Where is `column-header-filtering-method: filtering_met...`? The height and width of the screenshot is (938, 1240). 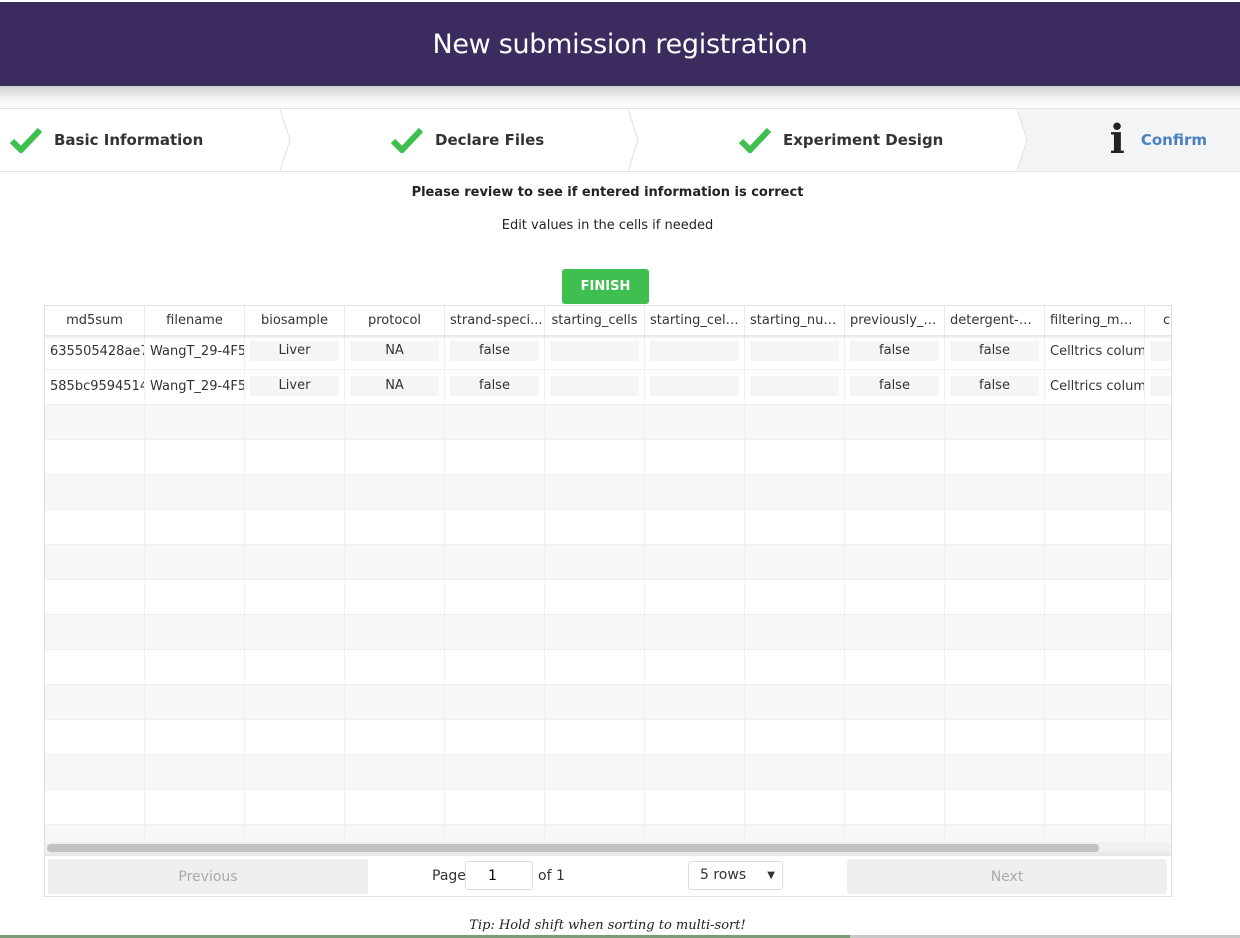 column-header-filtering-method: filtering_met... is located at coordinates (1095, 320).